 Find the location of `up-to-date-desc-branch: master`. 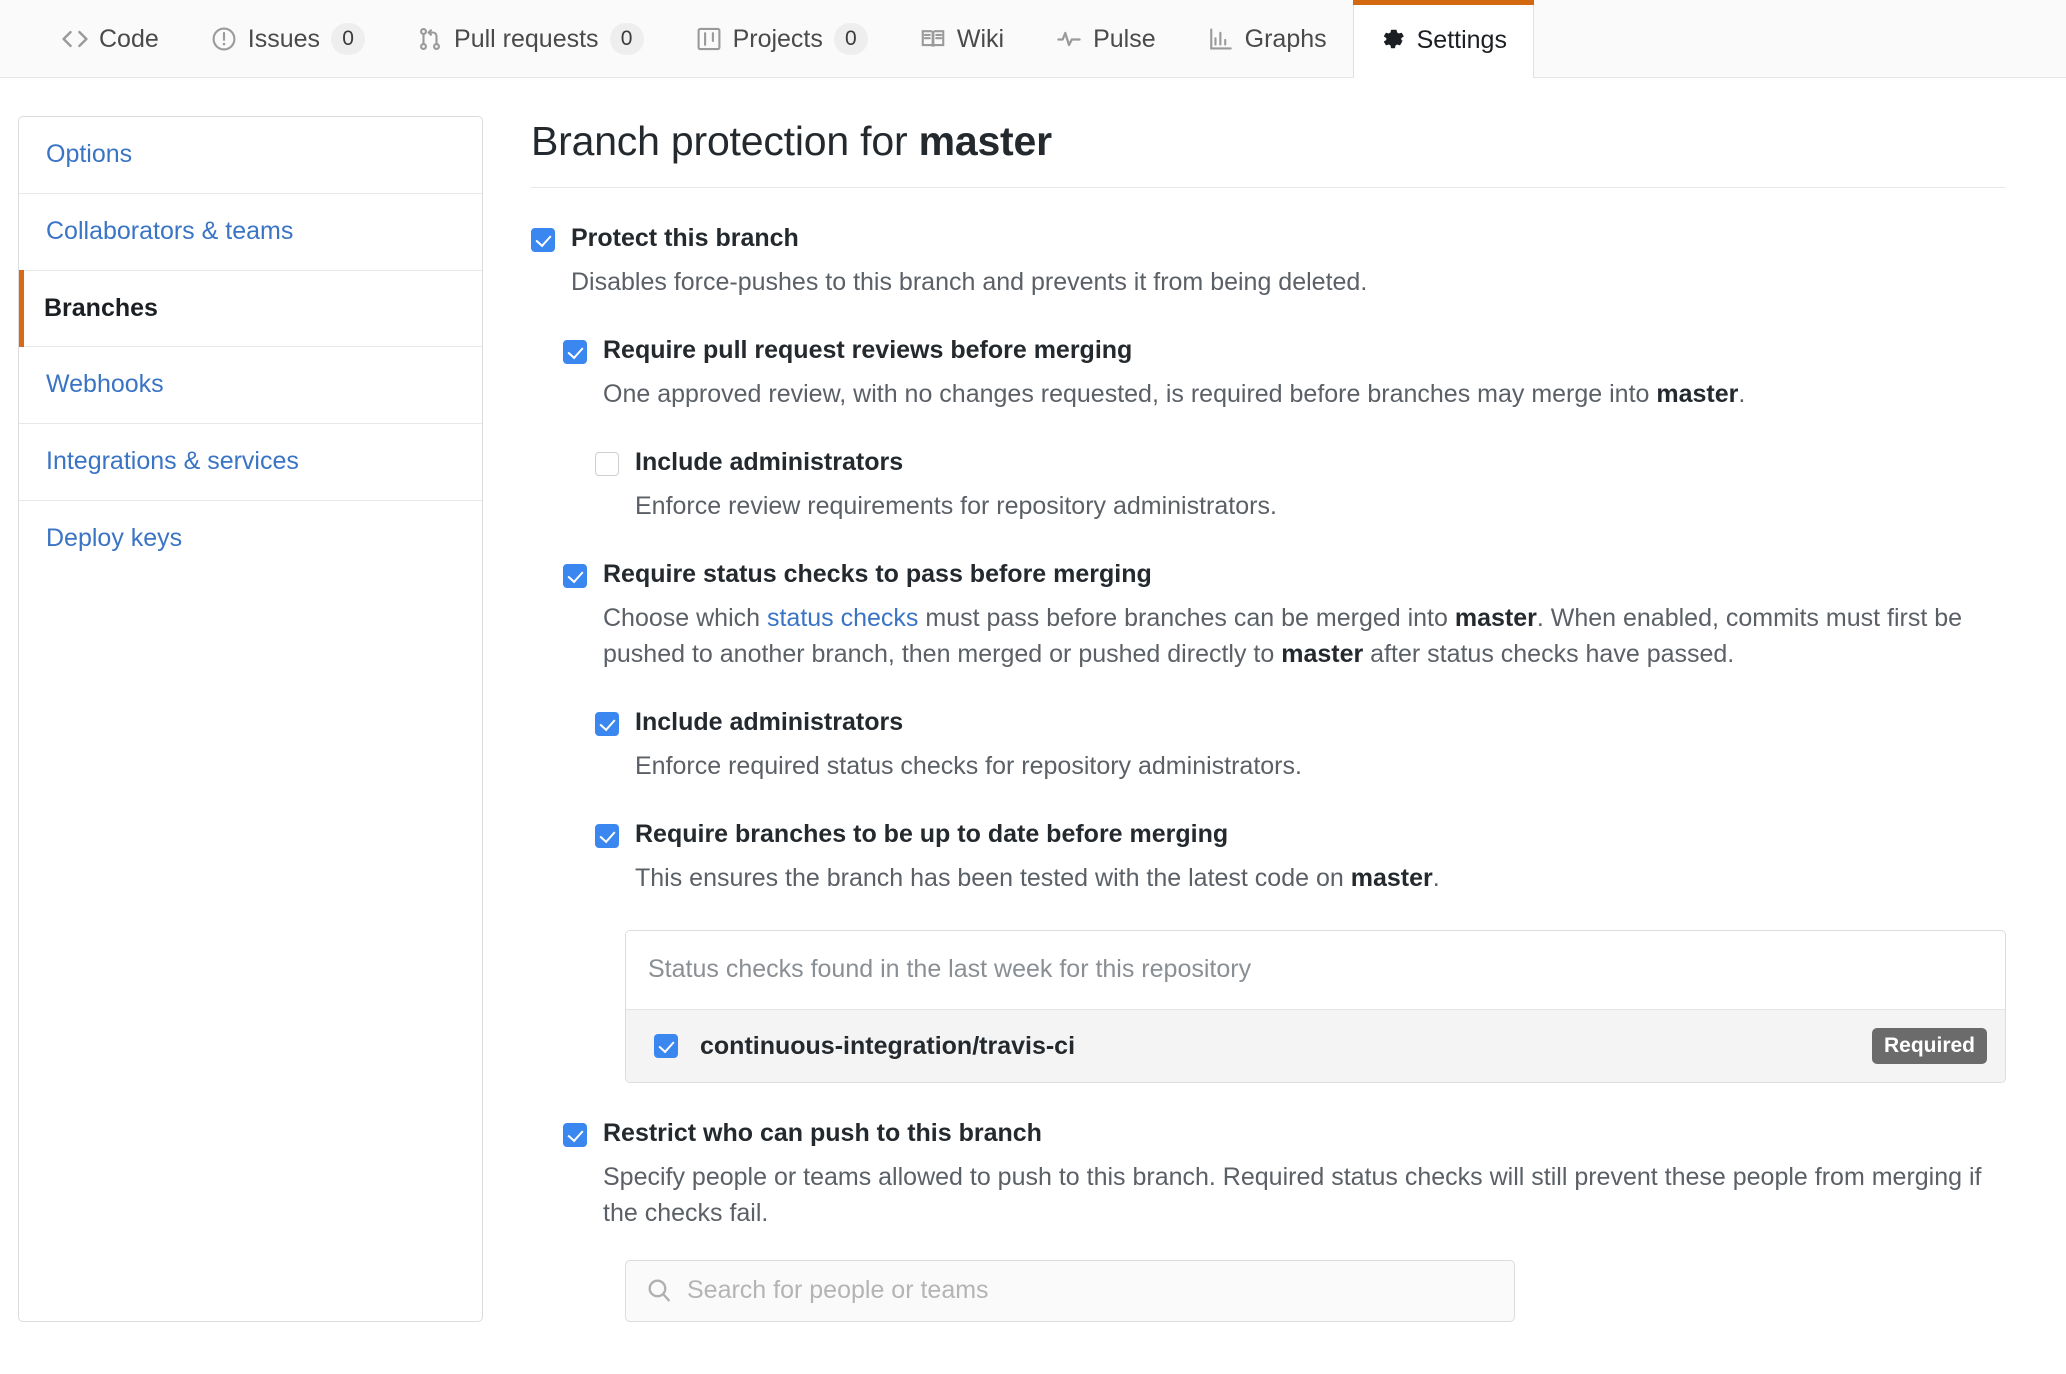

up-to-date-desc-branch: master is located at coordinates (1391, 878).